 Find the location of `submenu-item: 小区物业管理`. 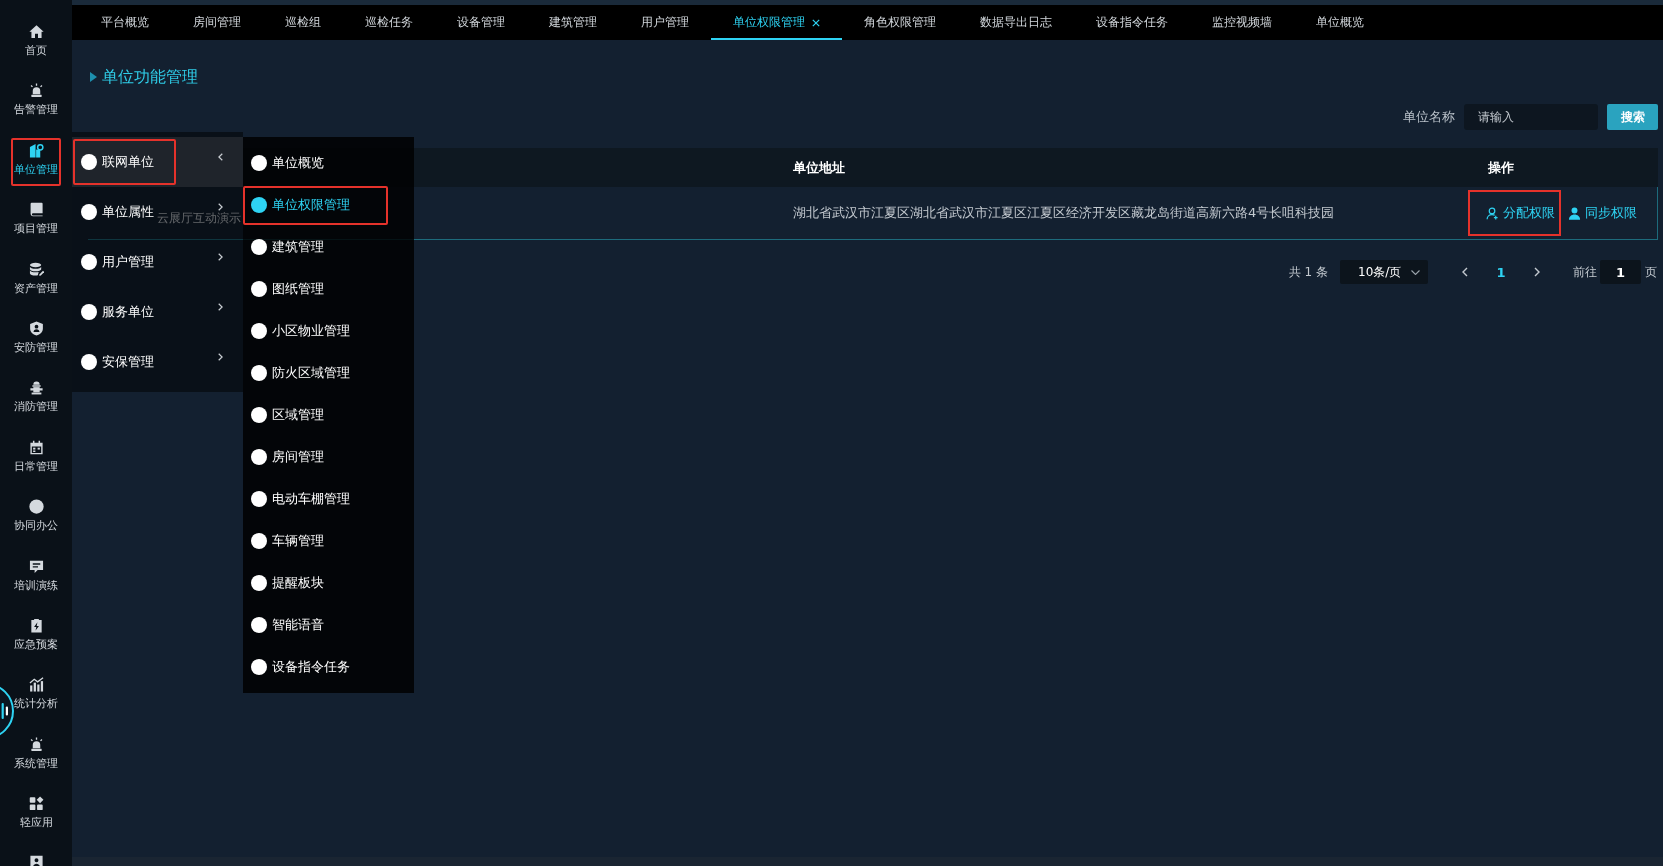

submenu-item: 小区物业管理 is located at coordinates (315, 331).